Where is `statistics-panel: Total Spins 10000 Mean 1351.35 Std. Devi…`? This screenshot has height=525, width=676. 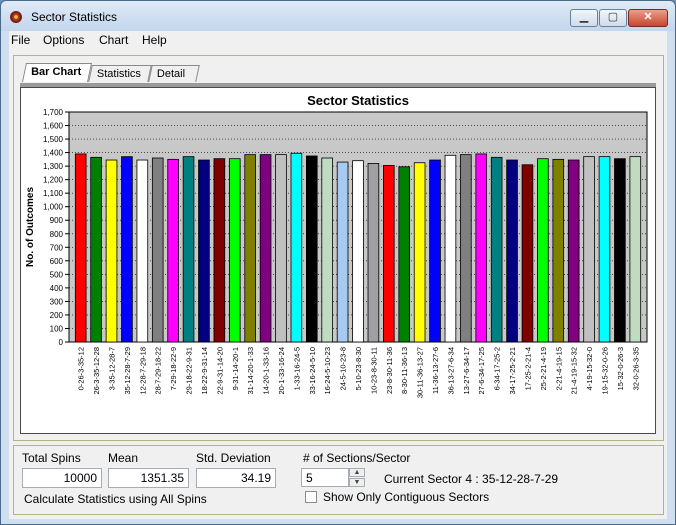
statistics-panel: Total Spins 10000 Mean 1351.35 Std. Devi… is located at coordinates (338, 480).